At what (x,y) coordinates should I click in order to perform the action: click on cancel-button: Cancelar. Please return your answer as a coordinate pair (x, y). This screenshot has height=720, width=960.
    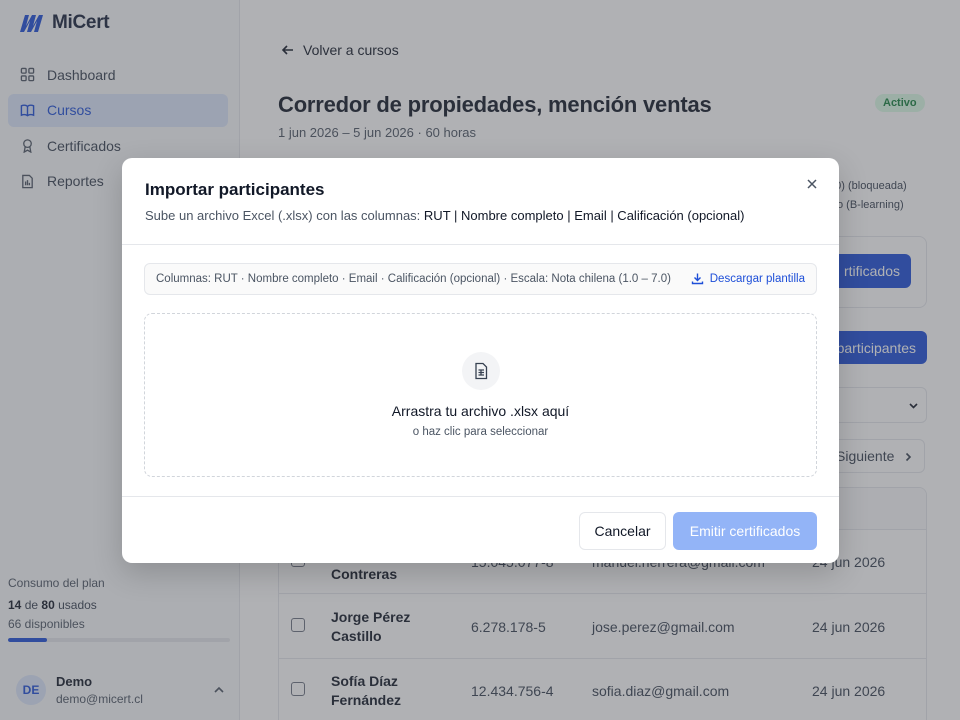
    Looking at the image, I should click on (622, 531).